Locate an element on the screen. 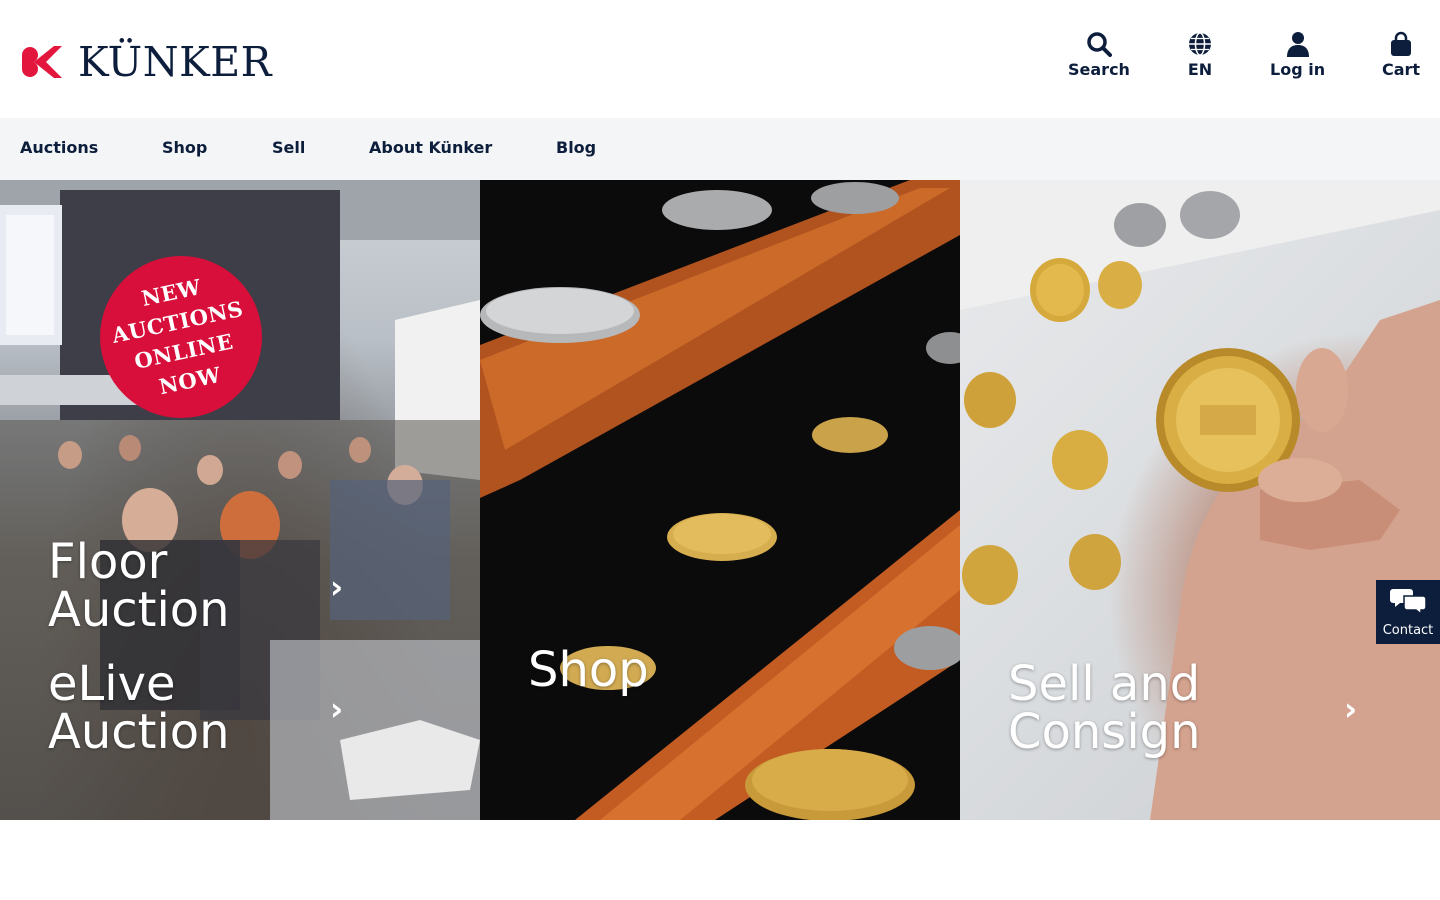 The image size is (1440, 900). language-button: EN is located at coordinates (1200, 54).